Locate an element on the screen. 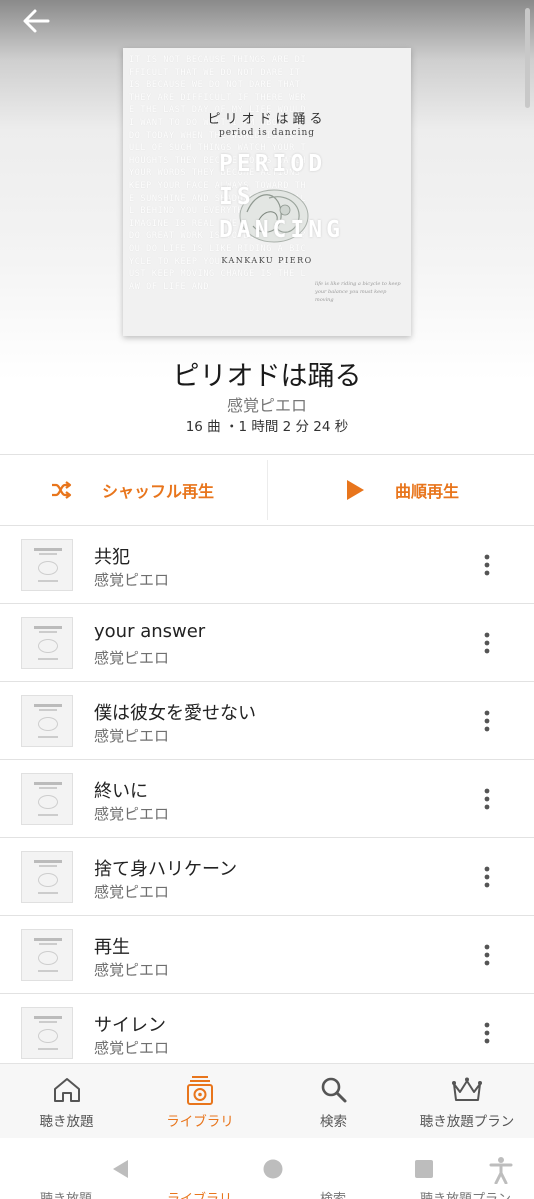  scrollbar-thumb is located at coordinates (527, 58).